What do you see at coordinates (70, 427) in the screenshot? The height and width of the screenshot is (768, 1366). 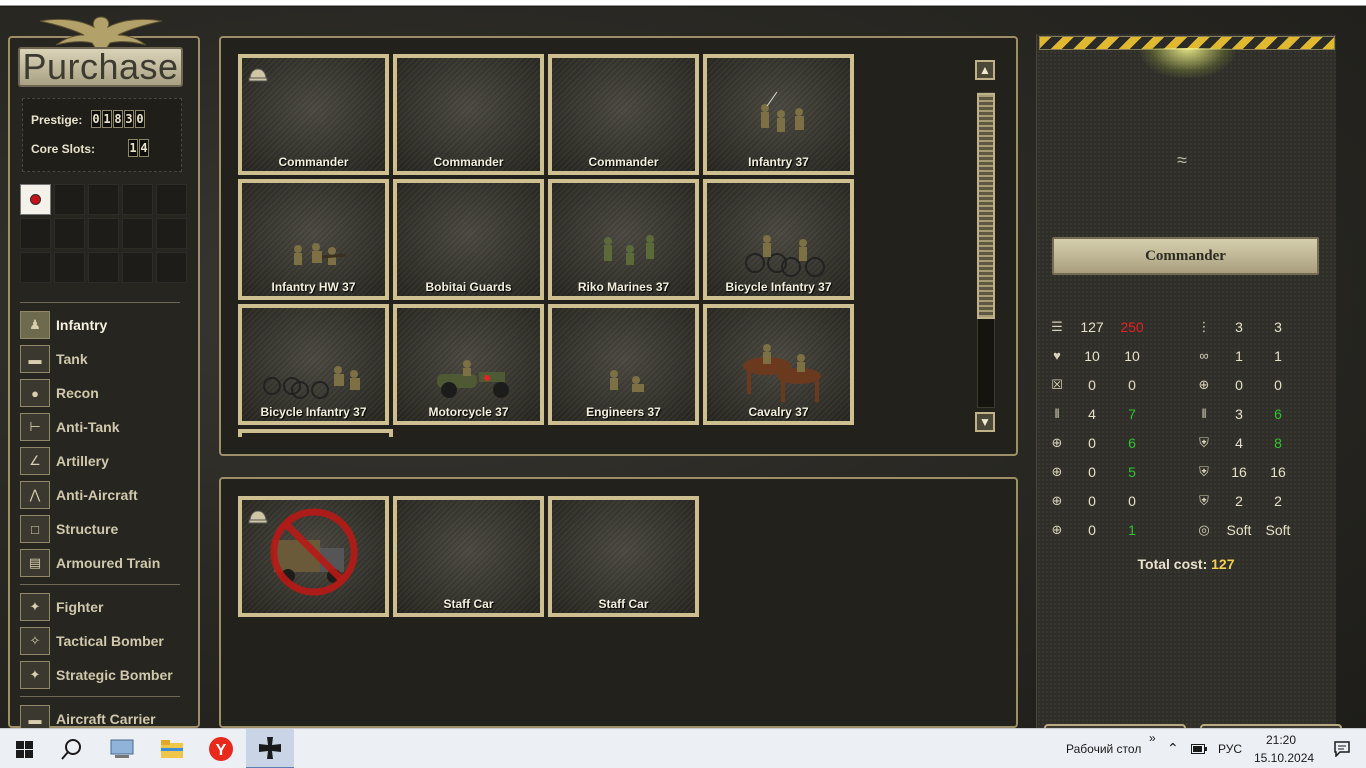 I see `category-anti-tank: ⊢ Anti-Tank` at bounding box center [70, 427].